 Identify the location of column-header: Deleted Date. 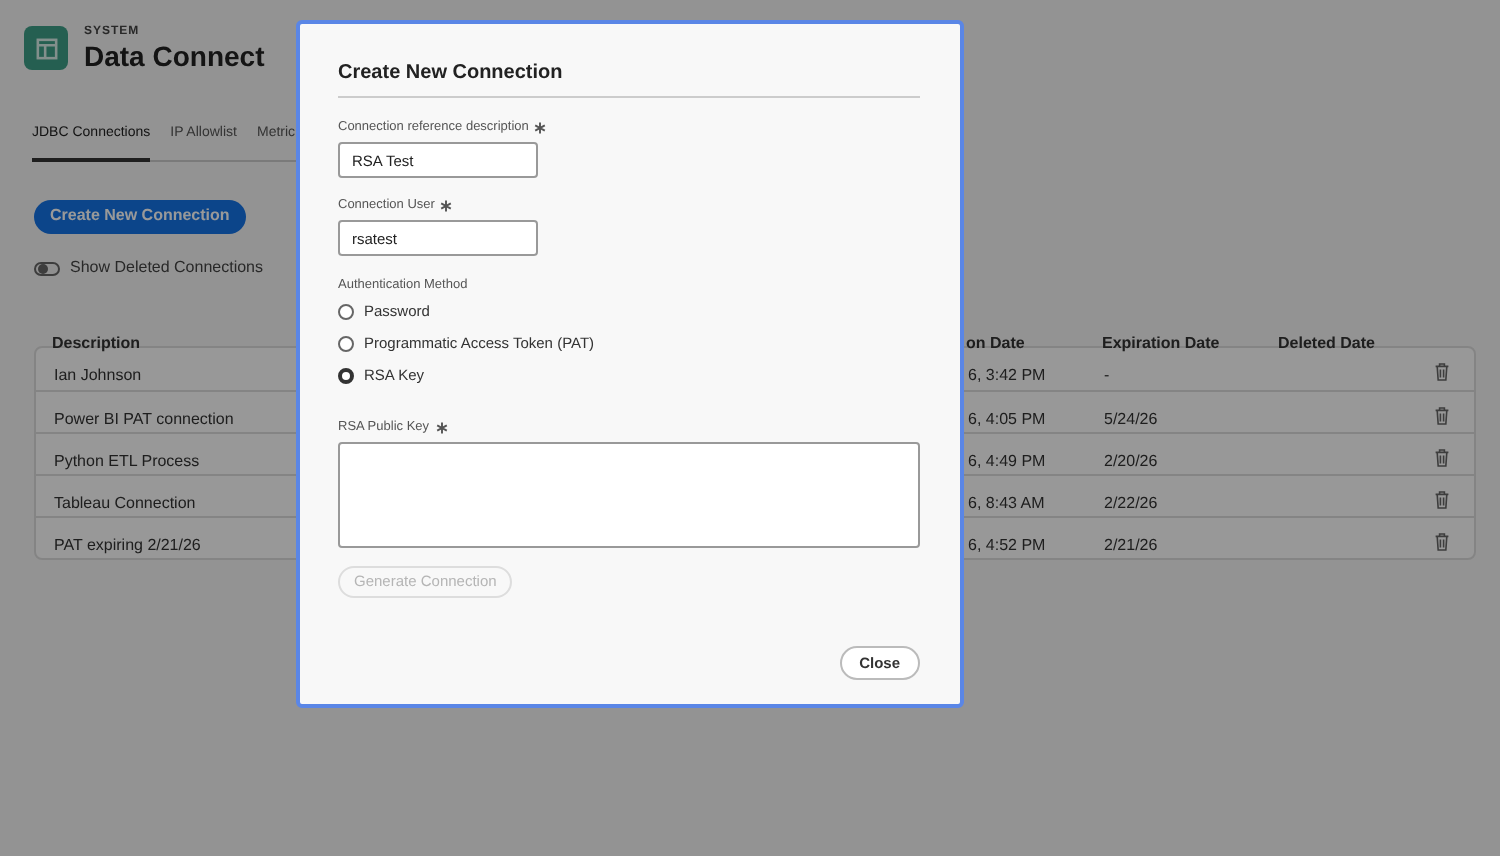
(1326, 343).